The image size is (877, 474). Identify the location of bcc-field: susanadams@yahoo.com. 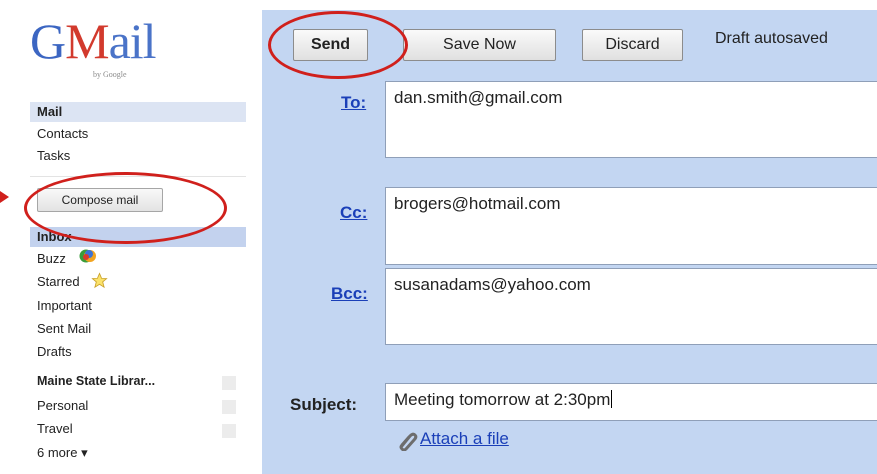
(631, 306).